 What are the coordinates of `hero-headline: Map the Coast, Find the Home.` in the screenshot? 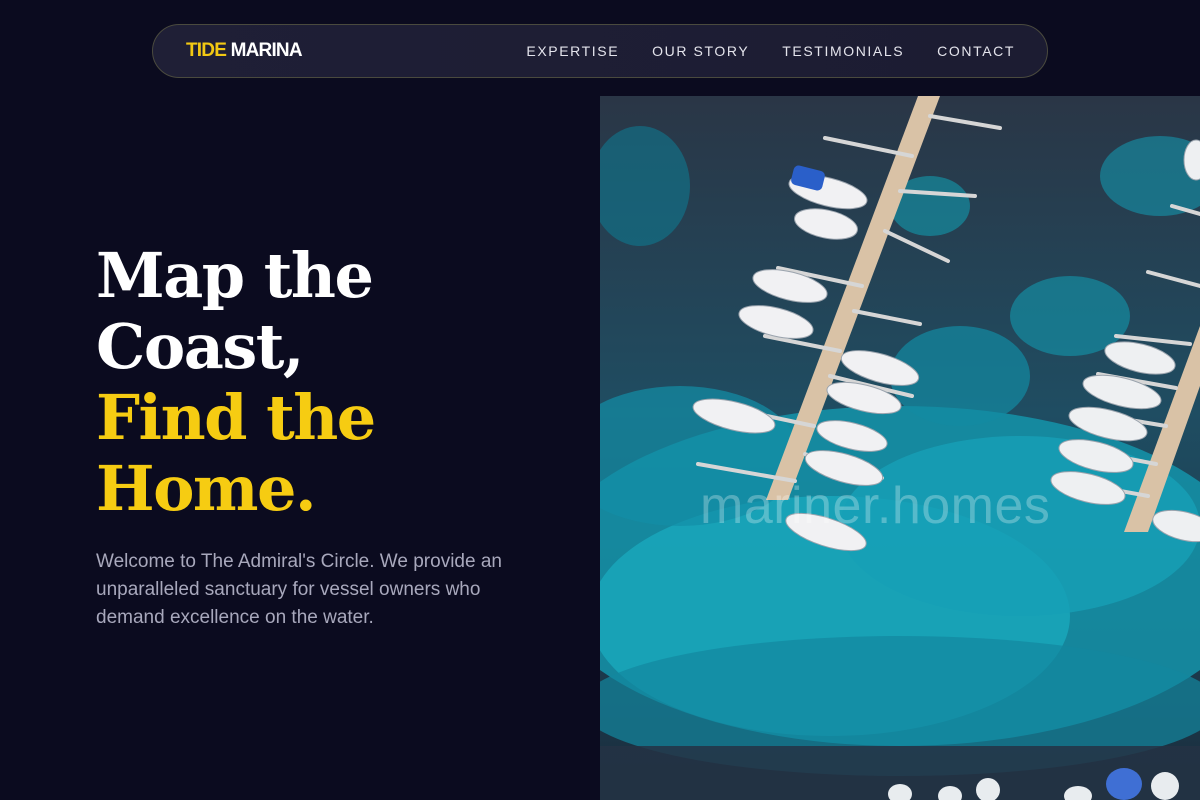 It's located at (236, 382).